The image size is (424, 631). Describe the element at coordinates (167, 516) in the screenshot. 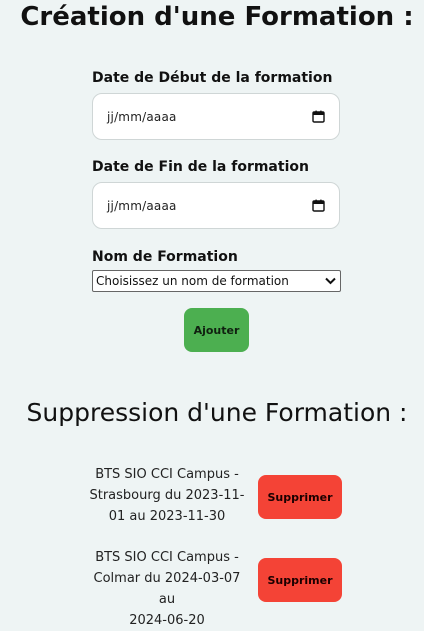

I see `list-item-line: 01 au 2023-11-30` at that location.